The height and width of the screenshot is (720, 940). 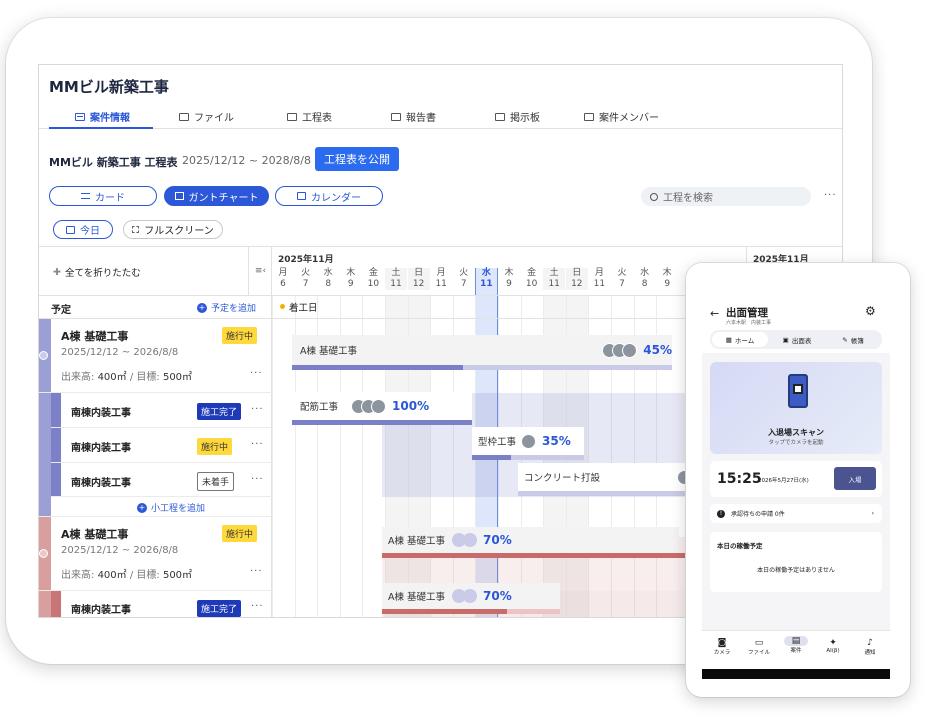 I want to click on nav-label: ファイル, so click(x=758, y=653).